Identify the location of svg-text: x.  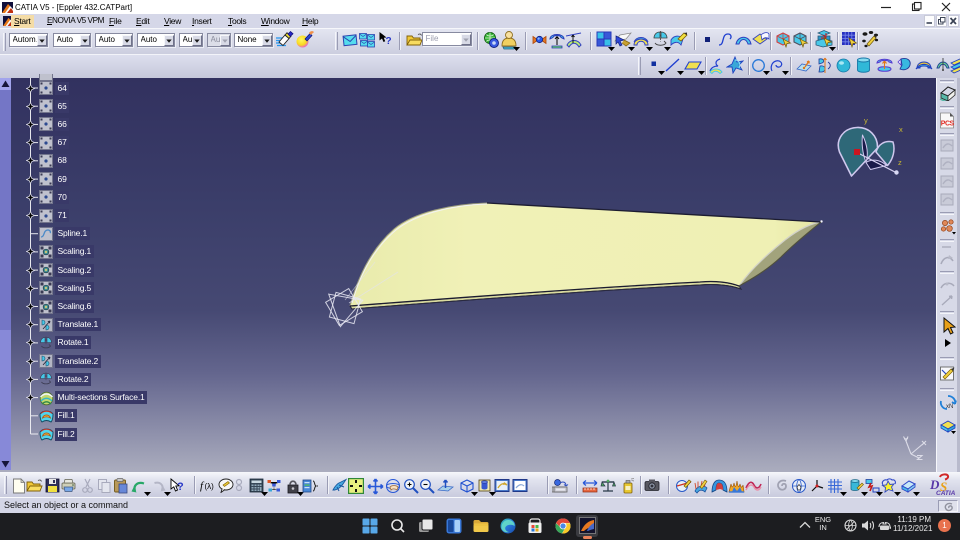
(901, 129).